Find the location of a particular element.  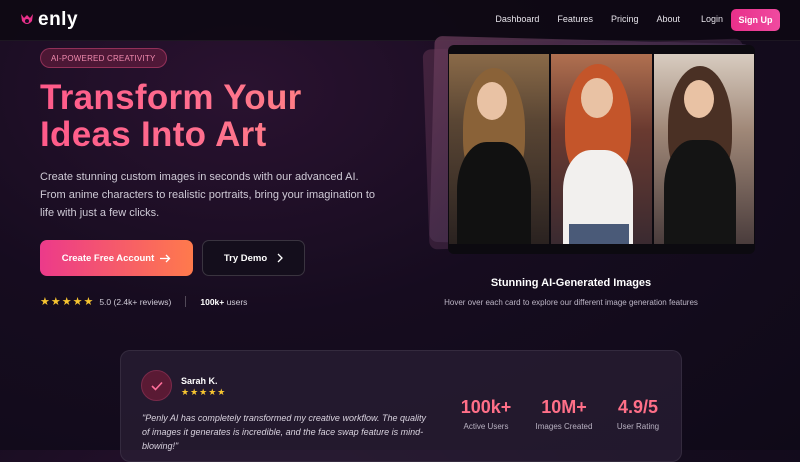

stat-label: User Rating is located at coordinates (638, 426).